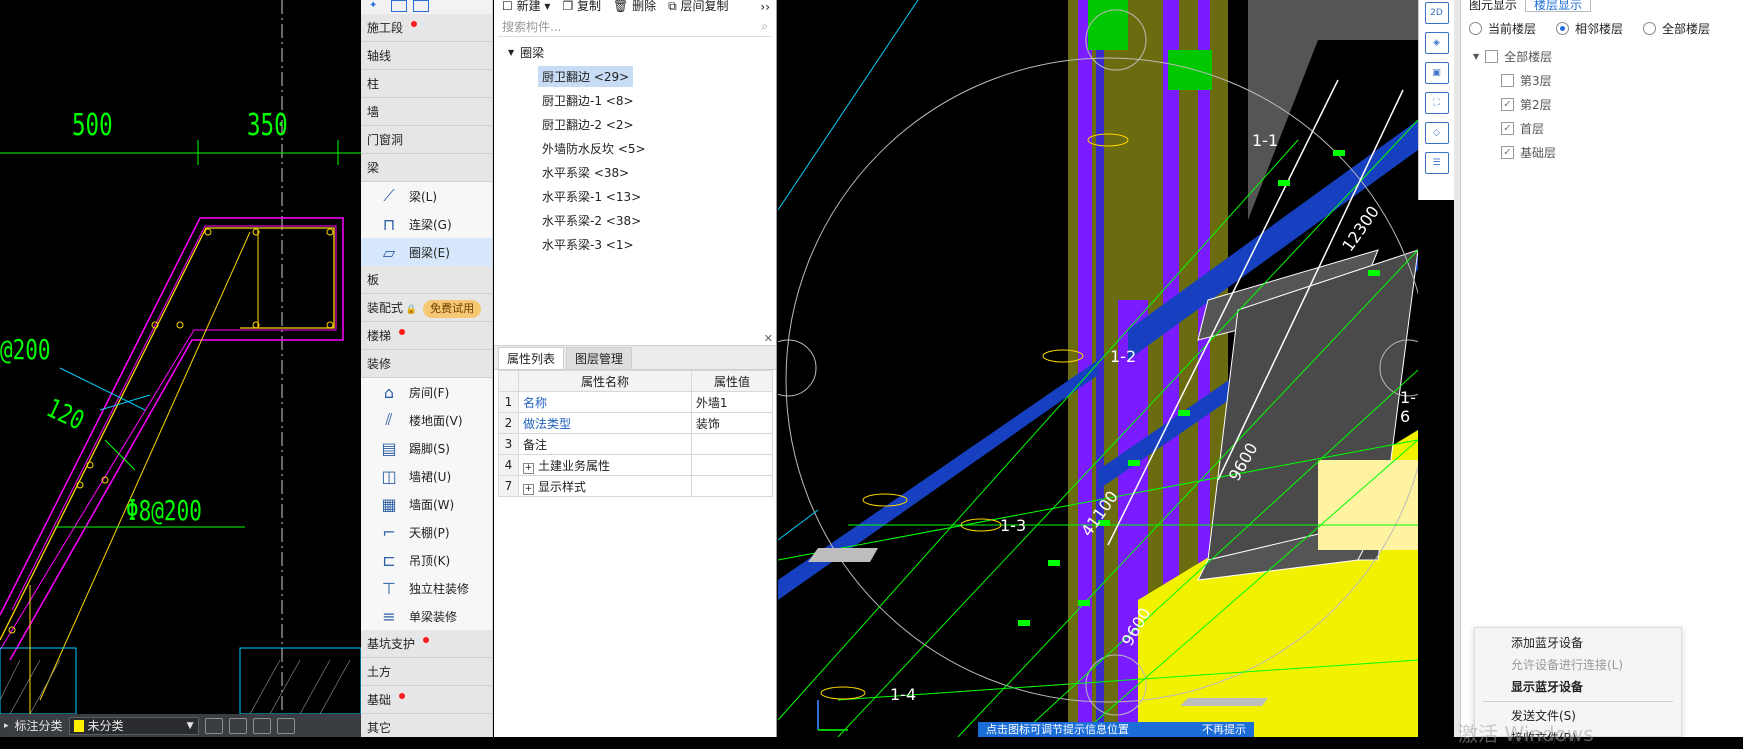 The width and height of the screenshot is (1743, 749). I want to click on display-settings-icon: ☰, so click(1436, 163).